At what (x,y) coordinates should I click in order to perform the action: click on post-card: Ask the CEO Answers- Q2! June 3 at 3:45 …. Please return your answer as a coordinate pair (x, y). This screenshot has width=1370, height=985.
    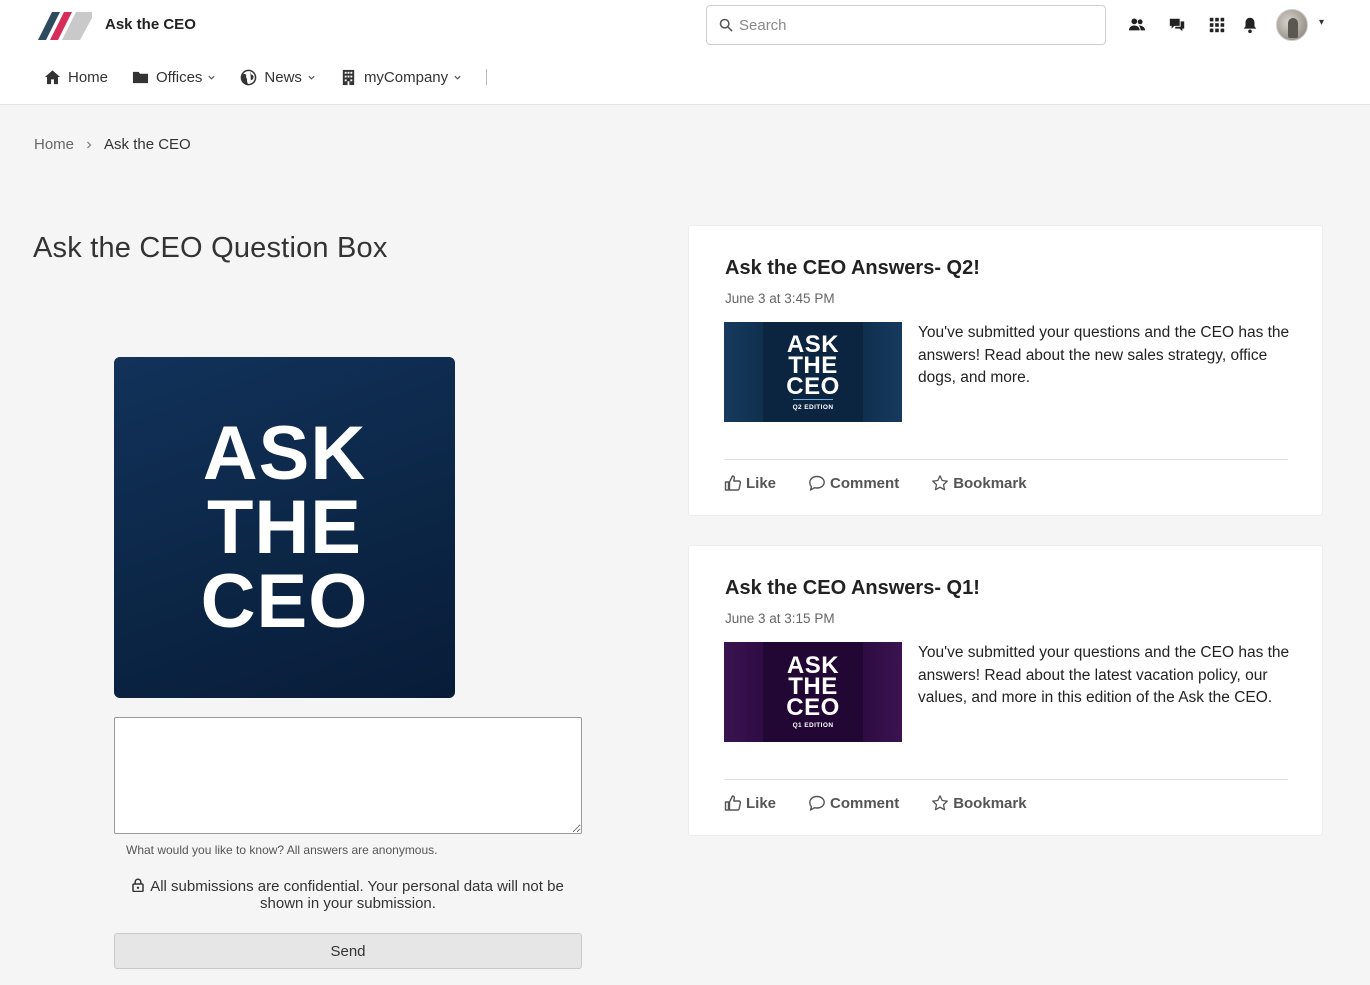
    Looking at the image, I should click on (1005, 370).